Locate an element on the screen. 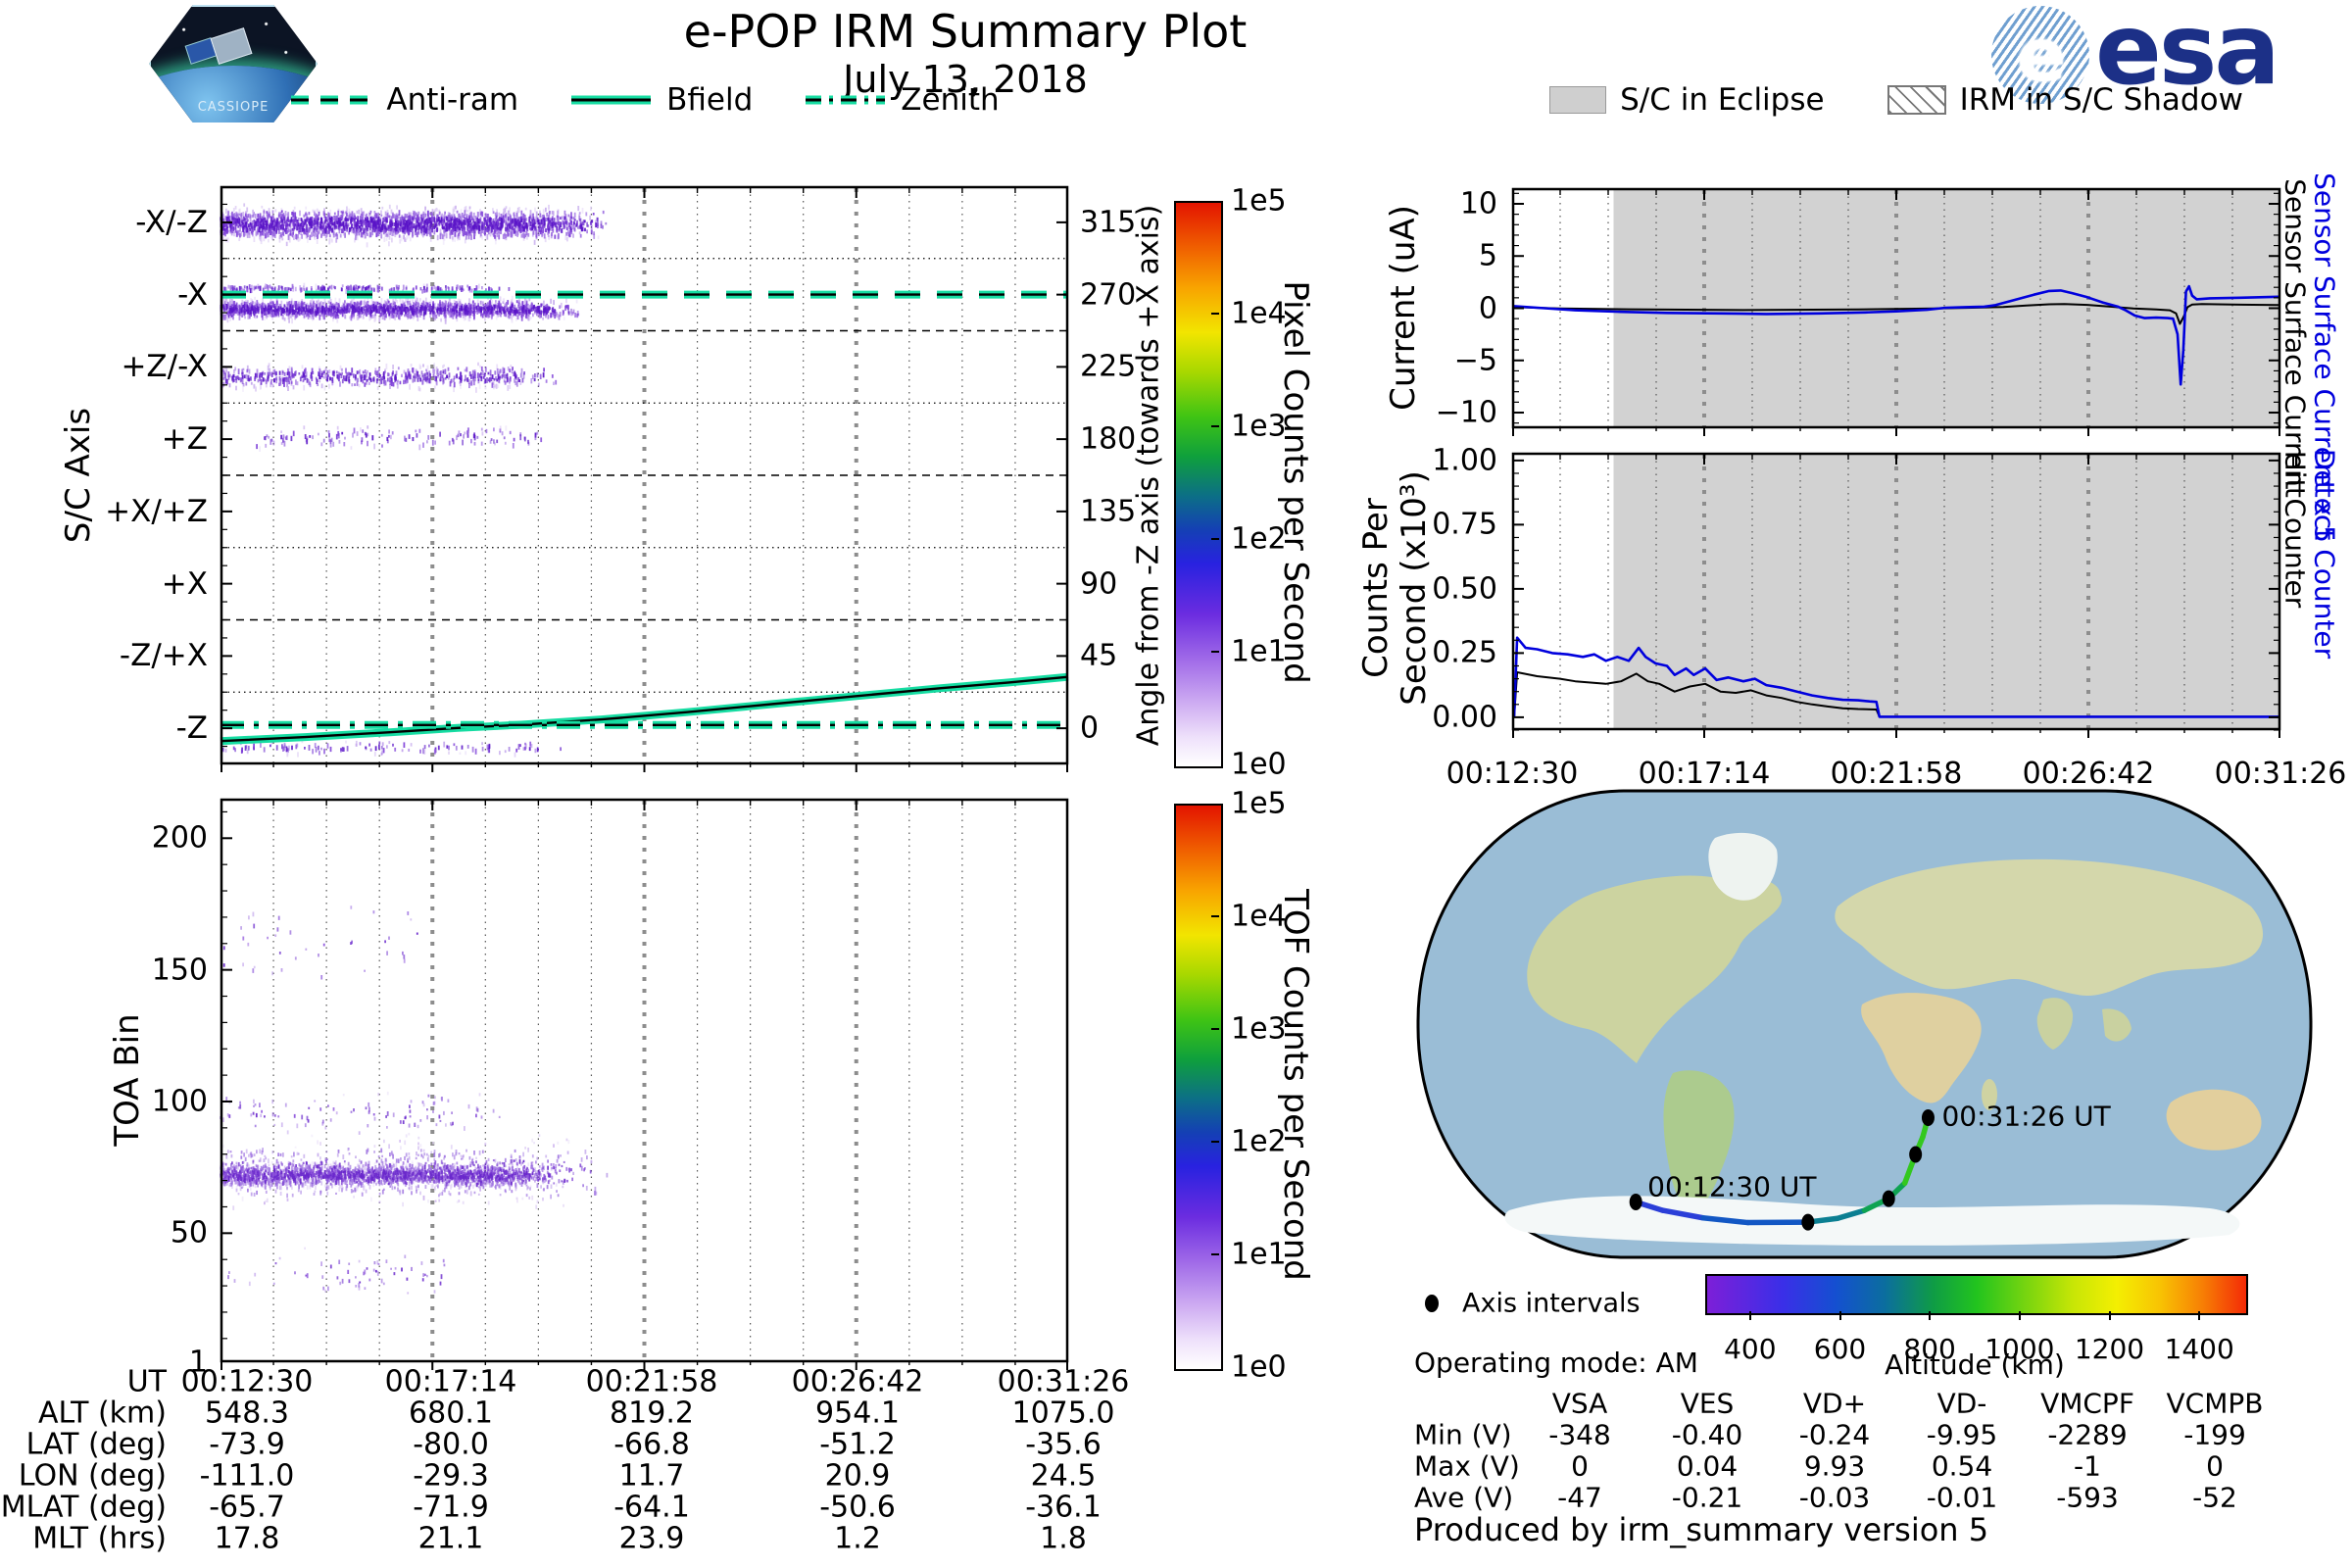 Image resolution: width=2352 pixels, height=1568 pixels. ephemeris-cell: 21.1 is located at coordinates (450, 1538).